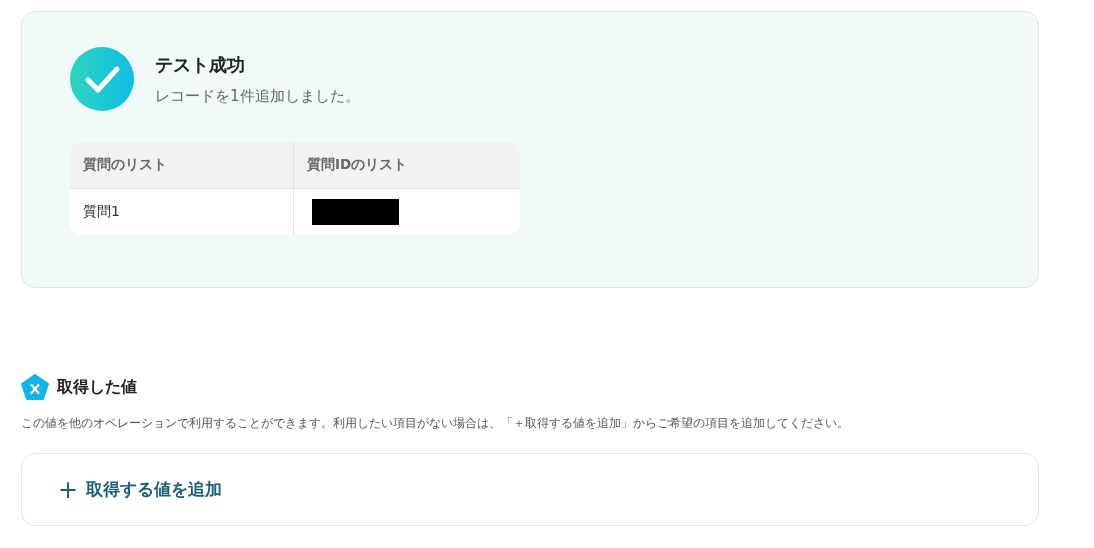  Describe the element at coordinates (257, 96) in the screenshot. I see `result-message: レコードを1件追加しました。` at that location.